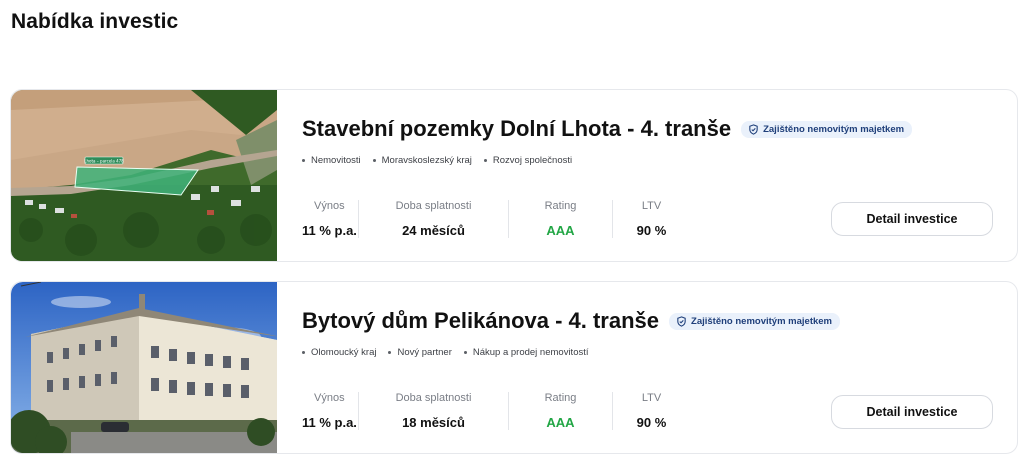 The height and width of the screenshot is (473, 1024). Describe the element at coordinates (530, 352) in the screenshot. I see `tag-label: Nákup a prodej nemovitostí` at that location.